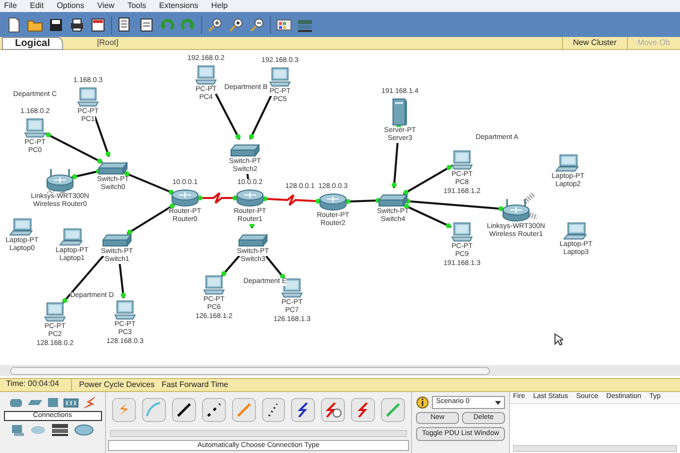 The width and height of the screenshot is (680, 453). What do you see at coordinates (70, 402) in the screenshot?
I see `wireless-category-icon` at bounding box center [70, 402].